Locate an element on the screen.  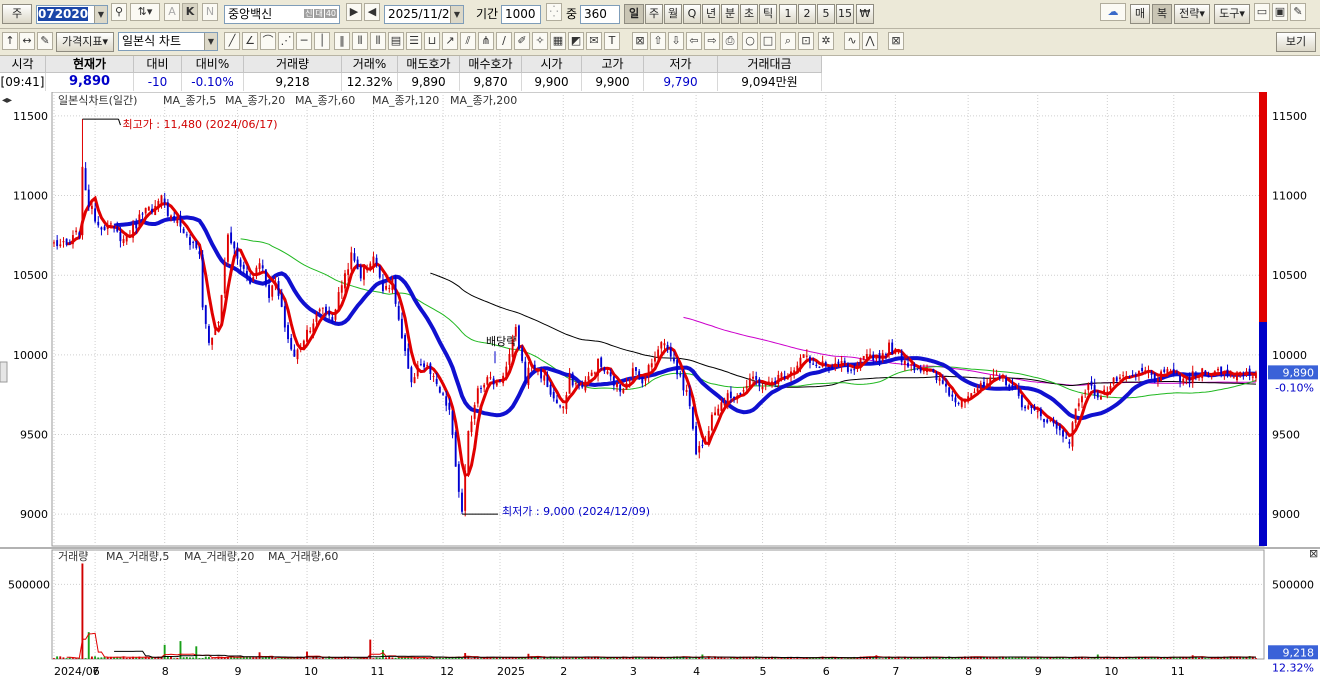
count-input: 360 is located at coordinates (600, 14).